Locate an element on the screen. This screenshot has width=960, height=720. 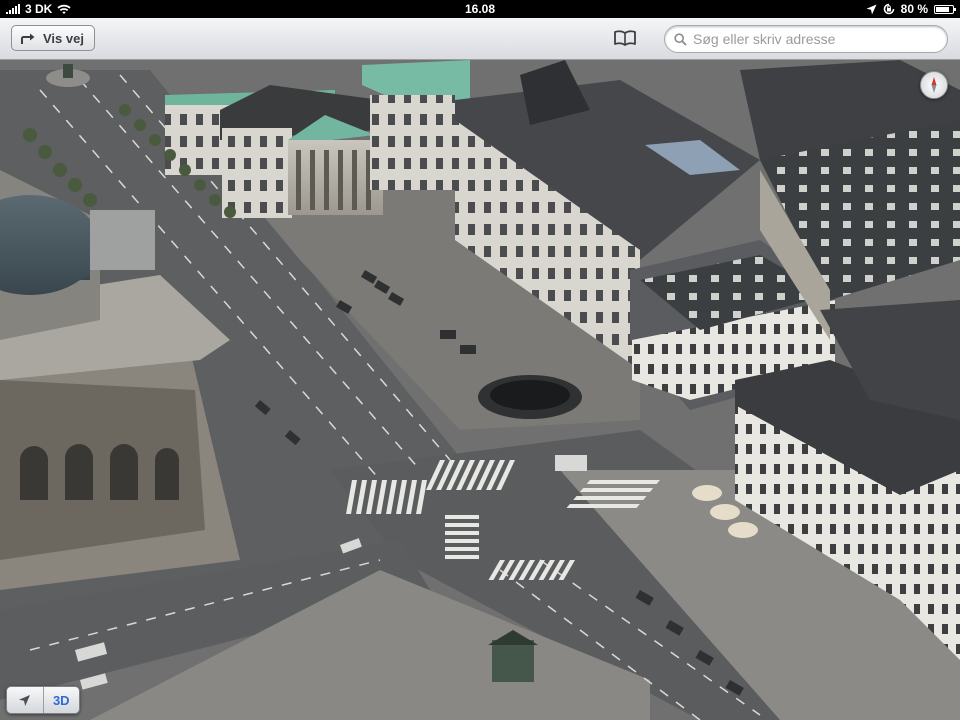
battery-percent: 80 % is located at coordinates (914, 9).